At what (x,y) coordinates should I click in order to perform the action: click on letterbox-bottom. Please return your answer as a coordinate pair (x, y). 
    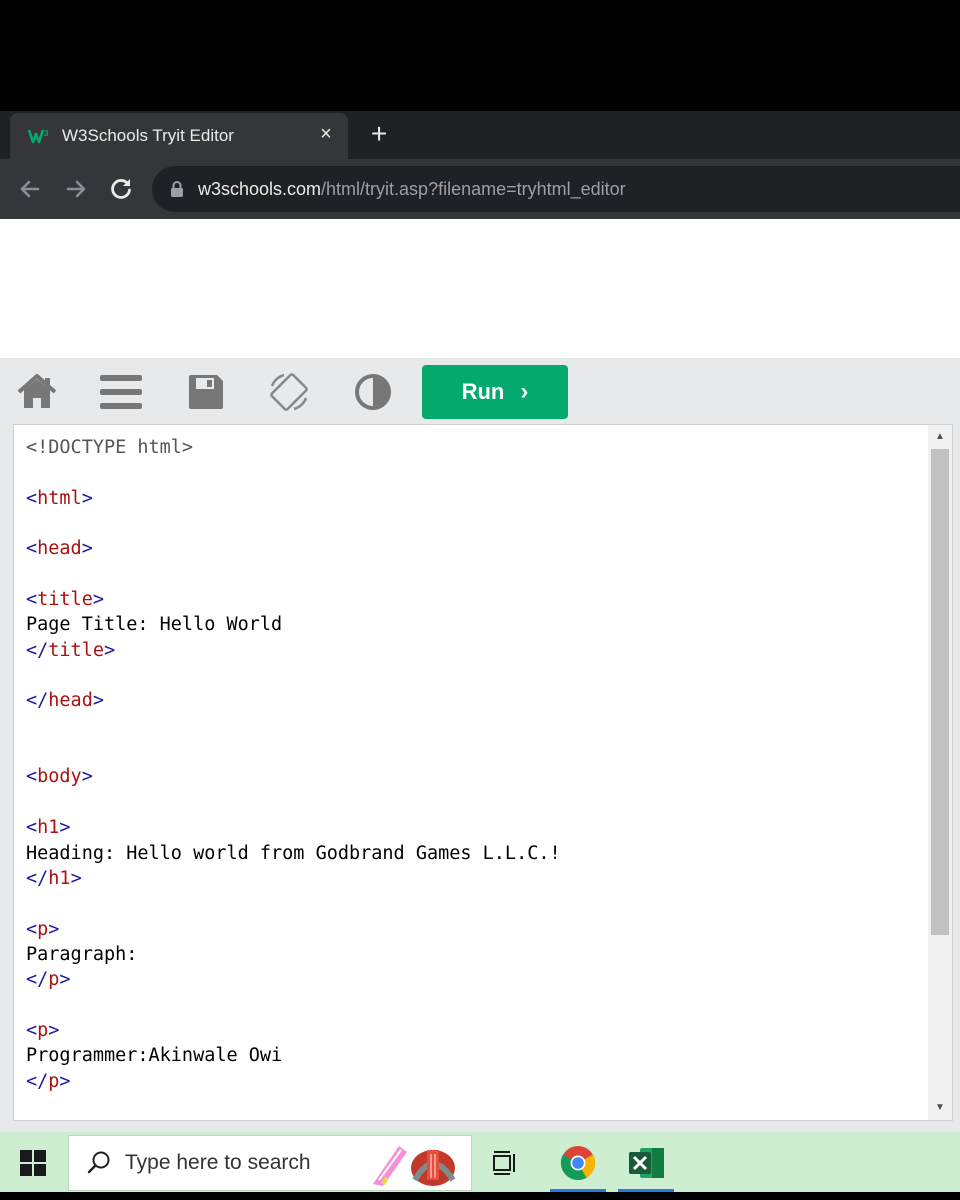
    Looking at the image, I should click on (480, 1196).